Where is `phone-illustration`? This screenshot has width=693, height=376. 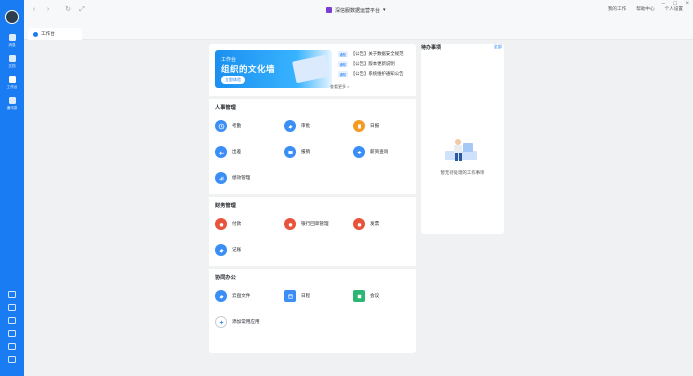
phone-illustration is located at coordinates (311, 69).